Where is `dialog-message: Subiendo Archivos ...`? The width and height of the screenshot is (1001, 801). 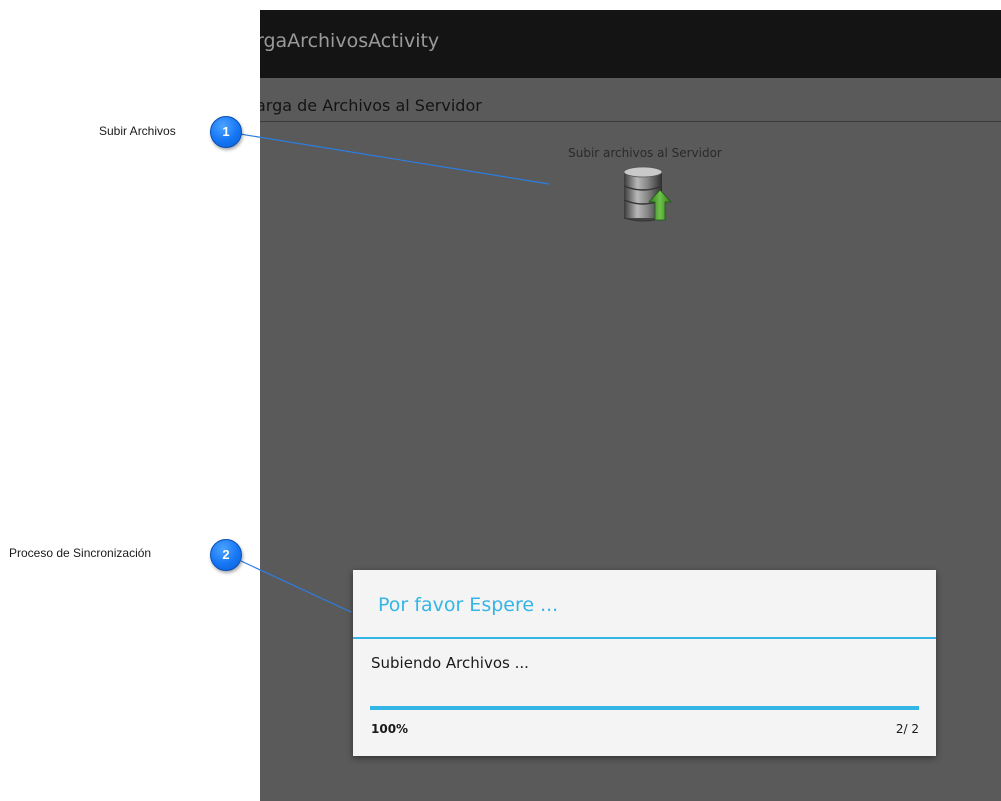
dialog-message: Subiendo Archivos ... is located at coordinates (450, 663).